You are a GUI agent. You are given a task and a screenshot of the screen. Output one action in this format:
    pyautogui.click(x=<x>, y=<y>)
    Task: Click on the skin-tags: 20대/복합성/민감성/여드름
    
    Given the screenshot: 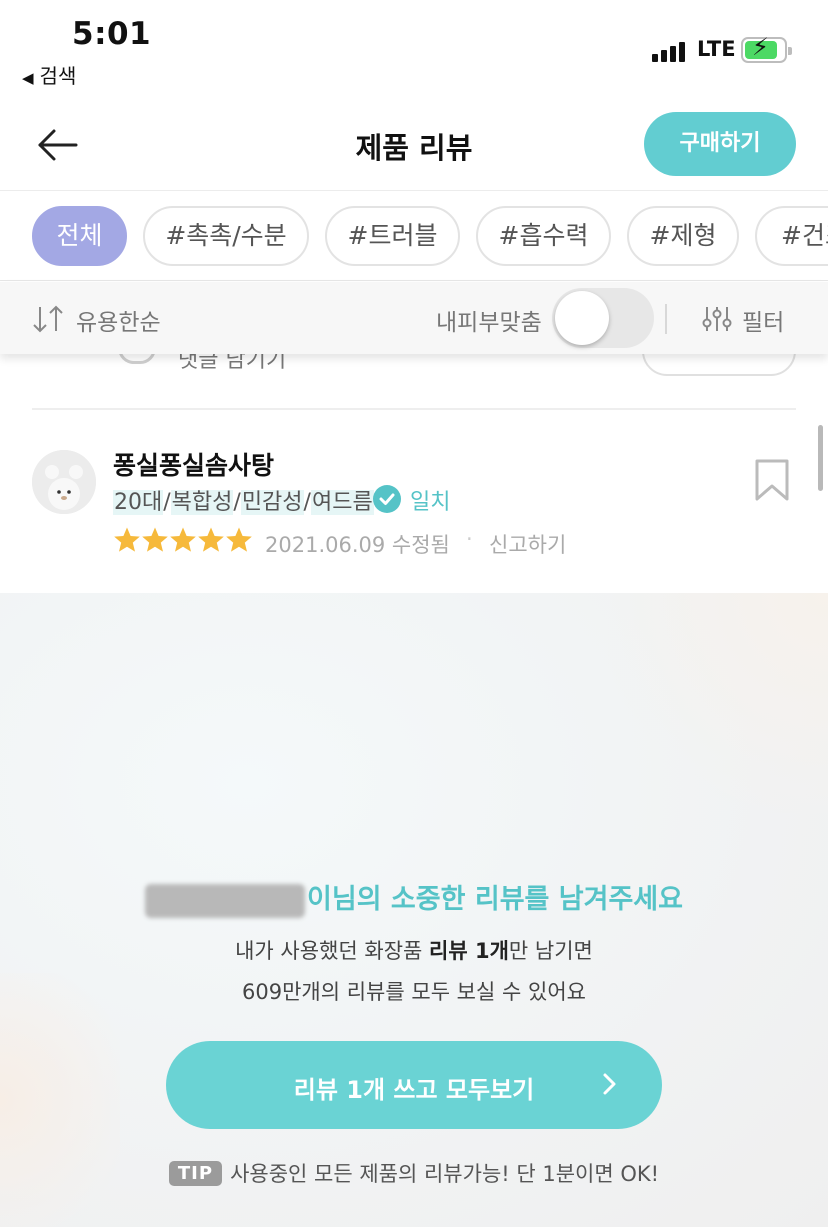 What is the action you would take?
    pyautogui.click(x=243, y=502)
    